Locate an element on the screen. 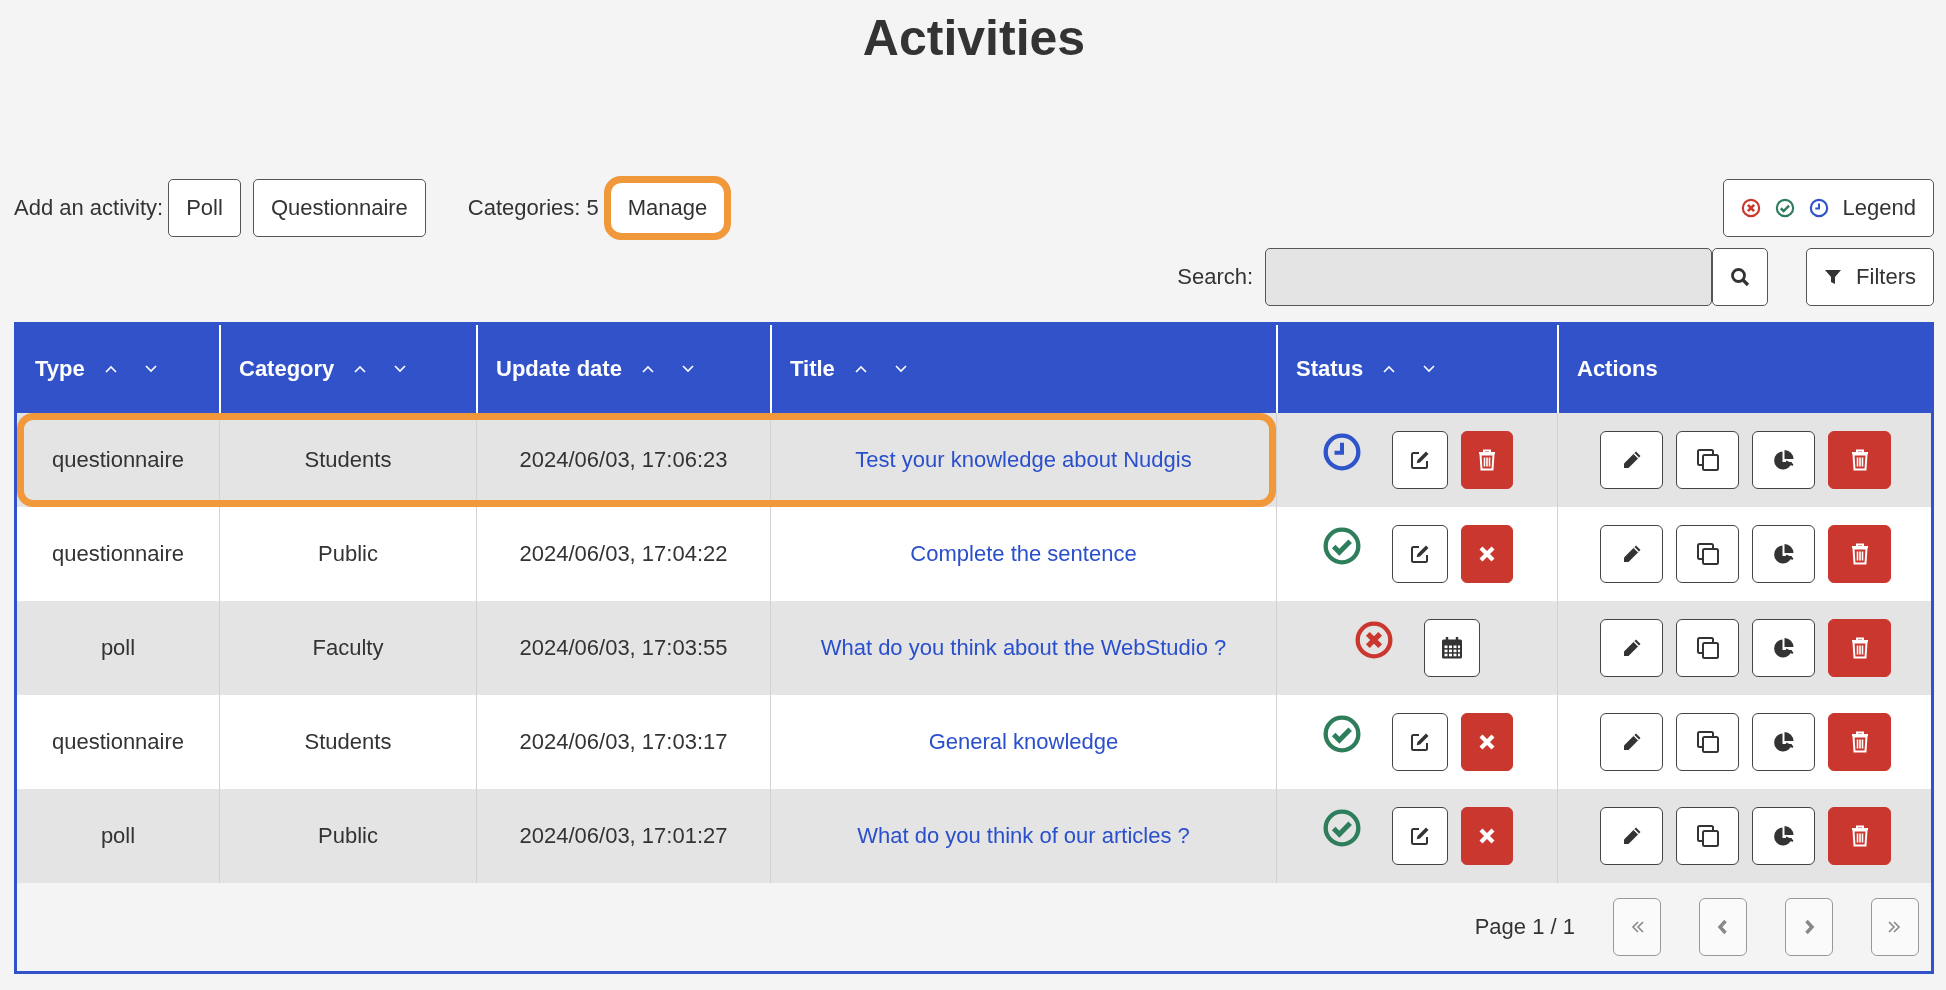 This screenshot has height=990, width=1946. manage-categories-button: Manage is located at coordinates (667, 208).